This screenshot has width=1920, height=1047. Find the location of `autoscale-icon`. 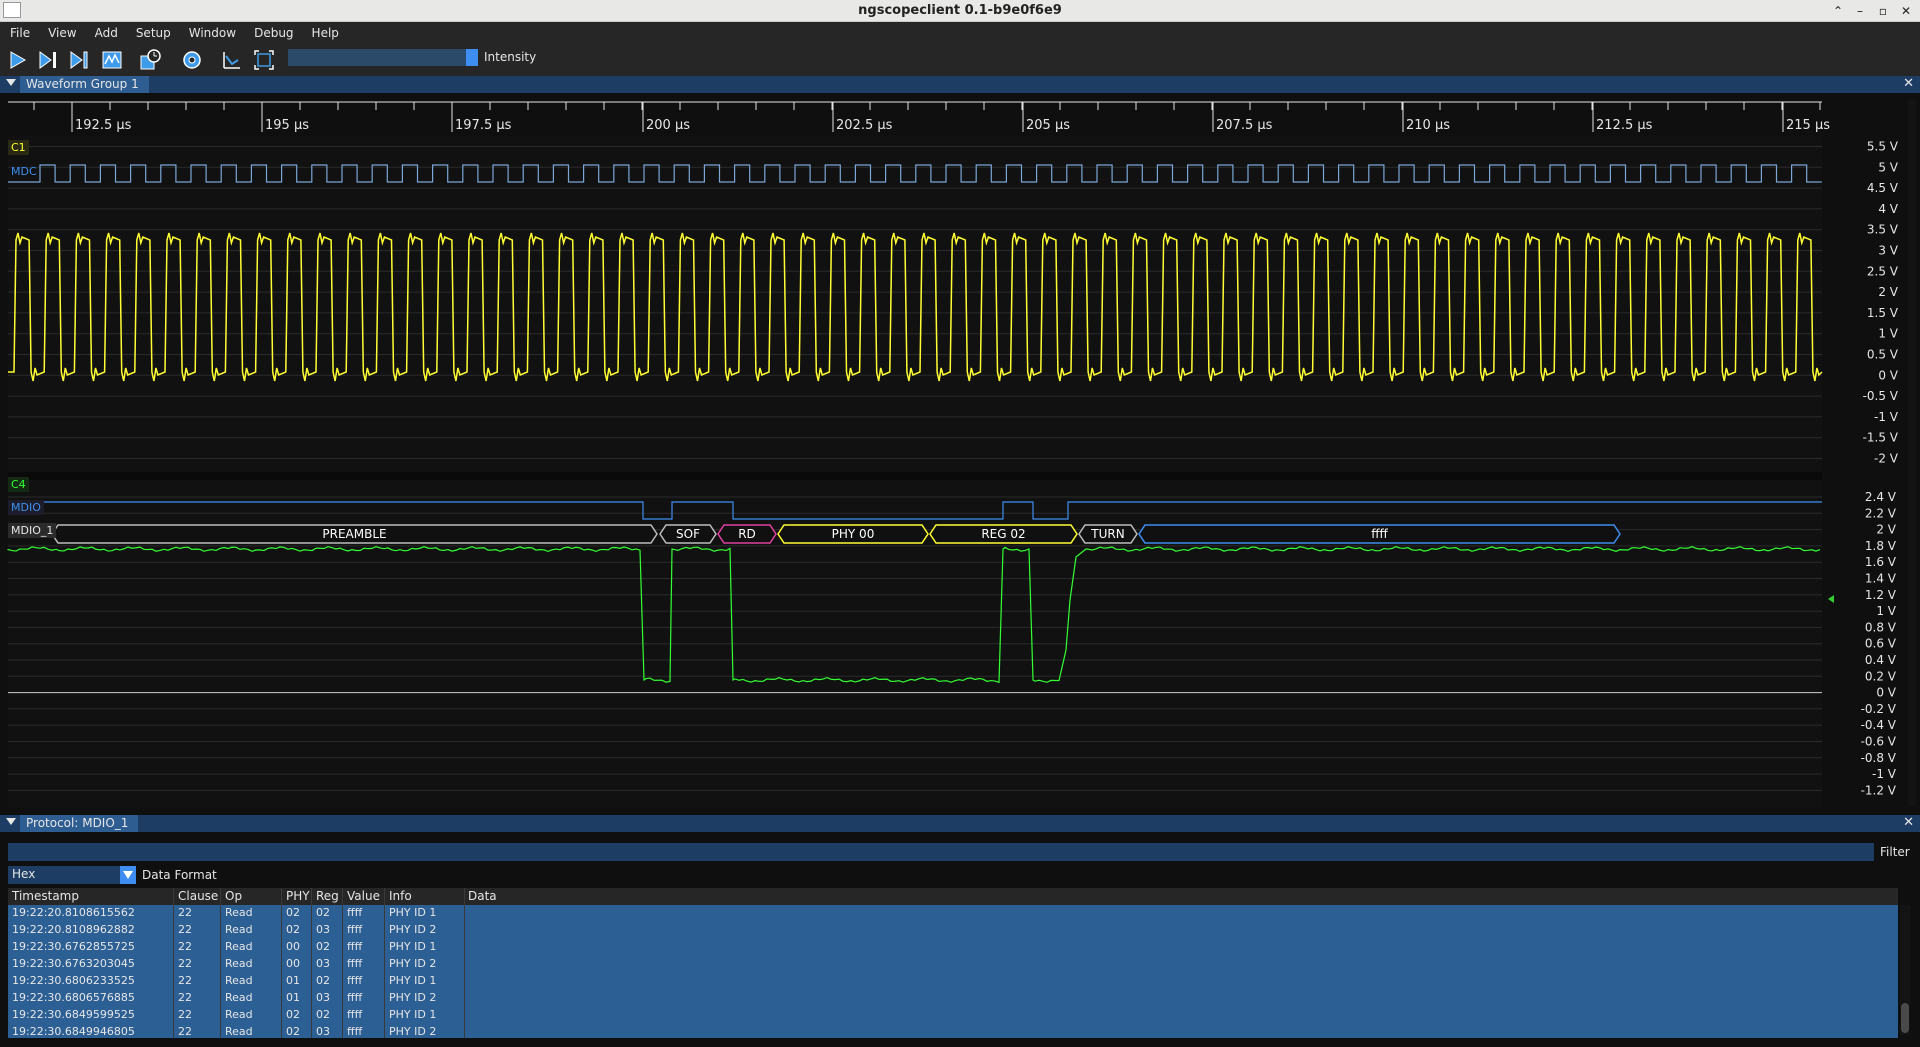

autoscale-icon is located at coordinates (264, 60).